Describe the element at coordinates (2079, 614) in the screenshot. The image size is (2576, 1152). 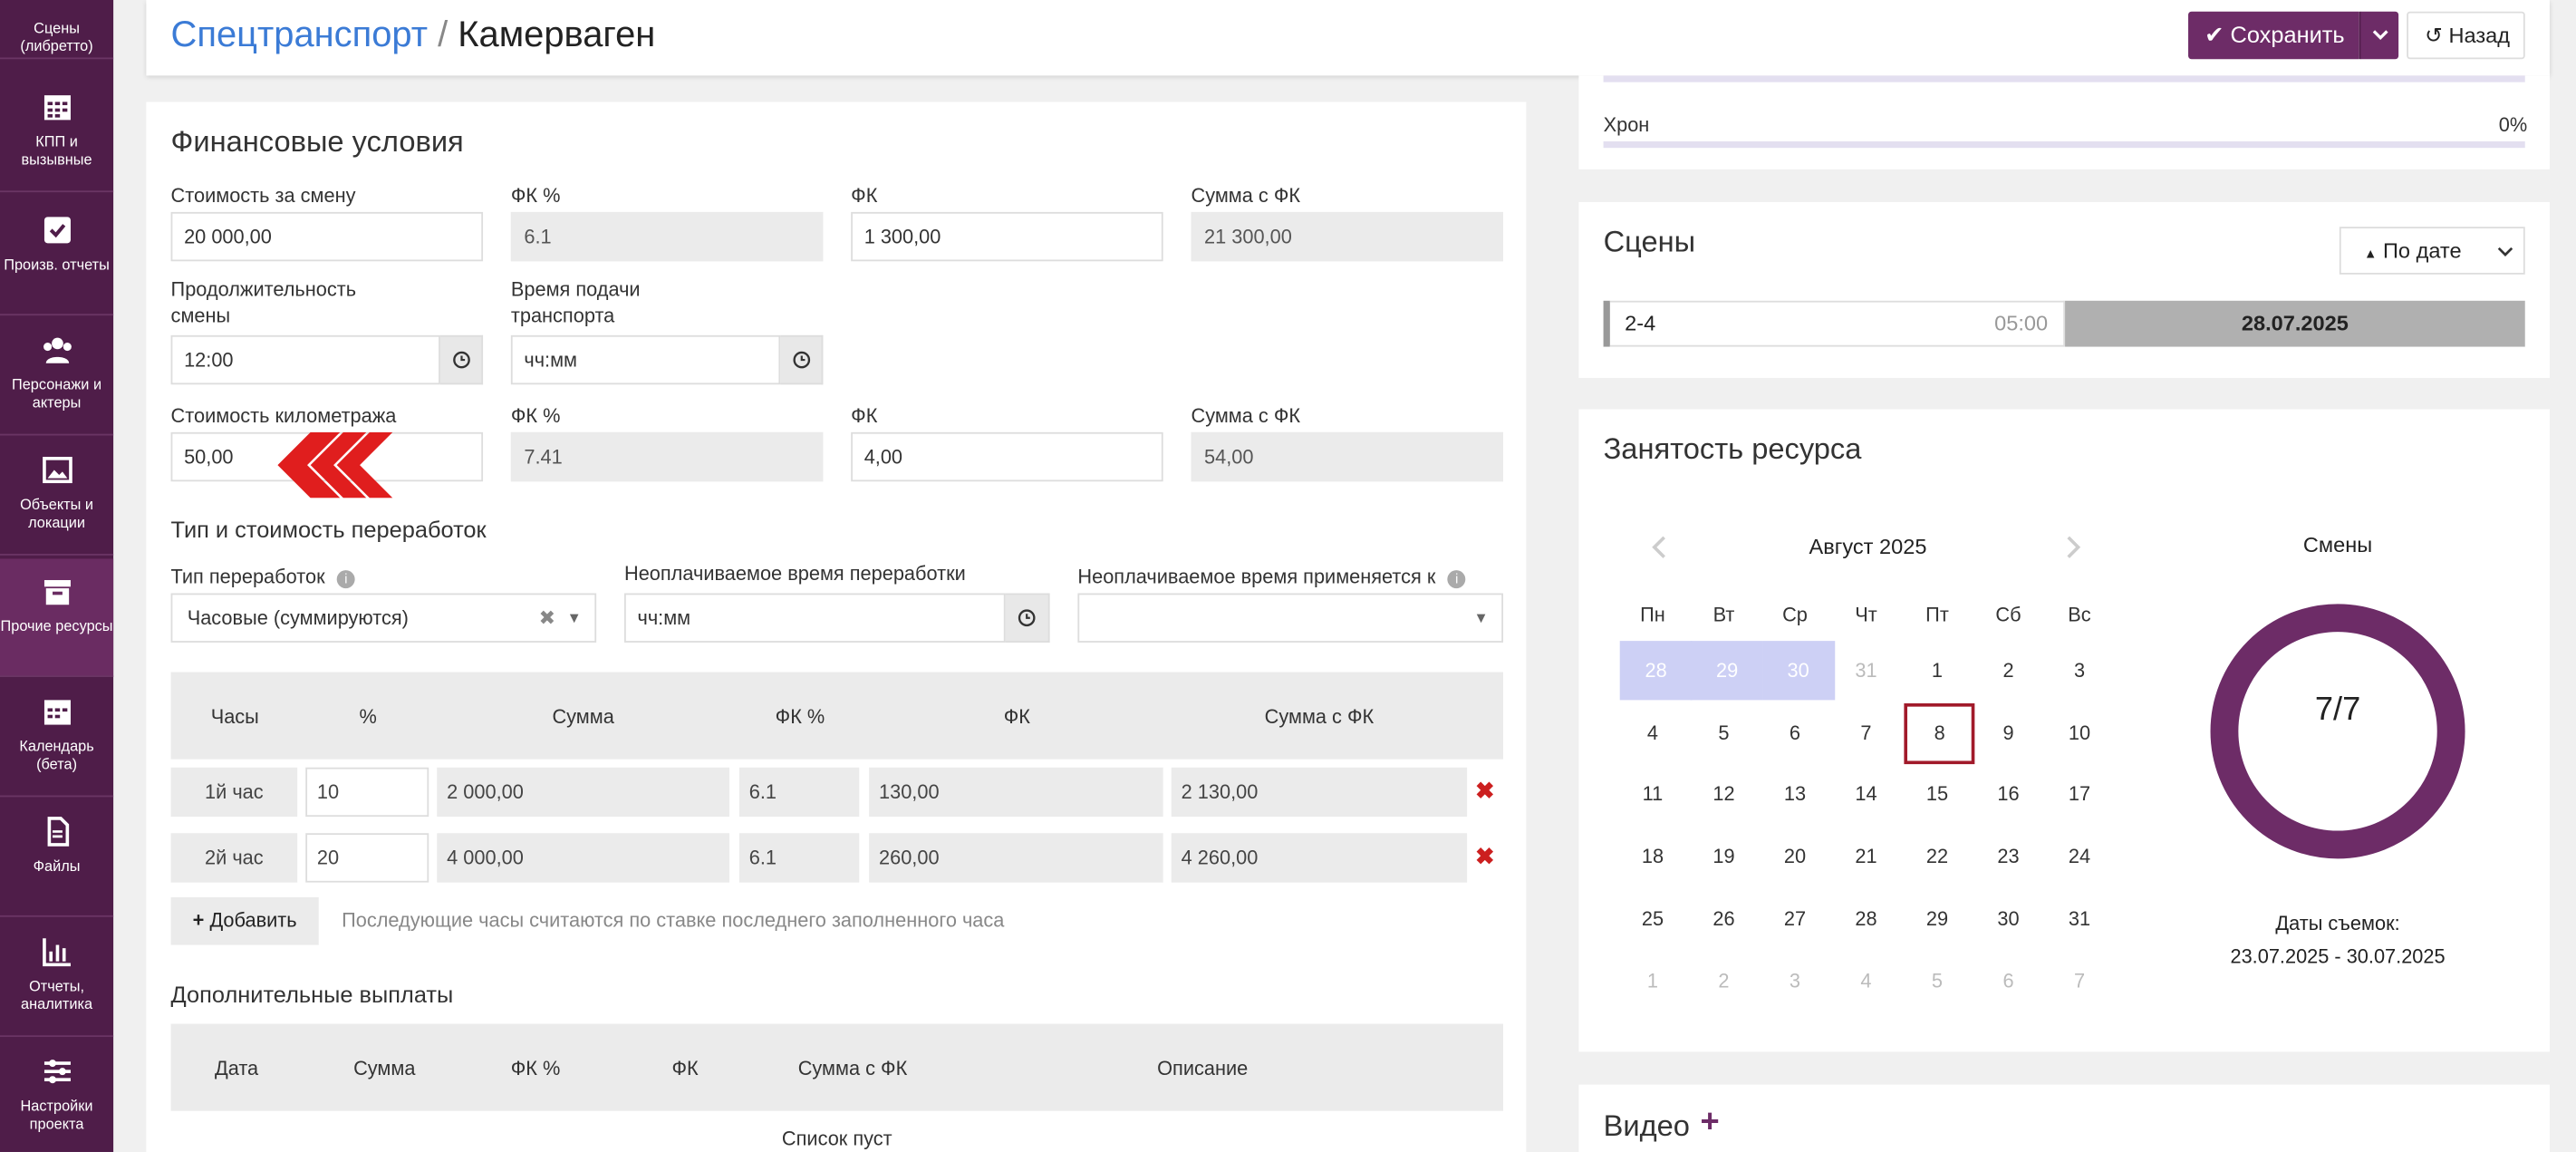
I see `weekday-header: Вс` at that location.